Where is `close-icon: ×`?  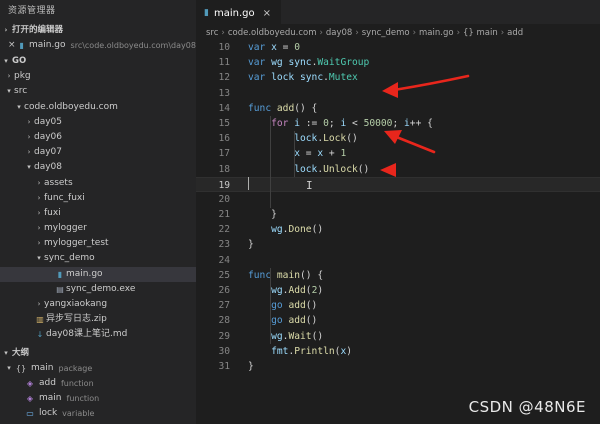 close-icon: × is located at coordinates (12, 45).